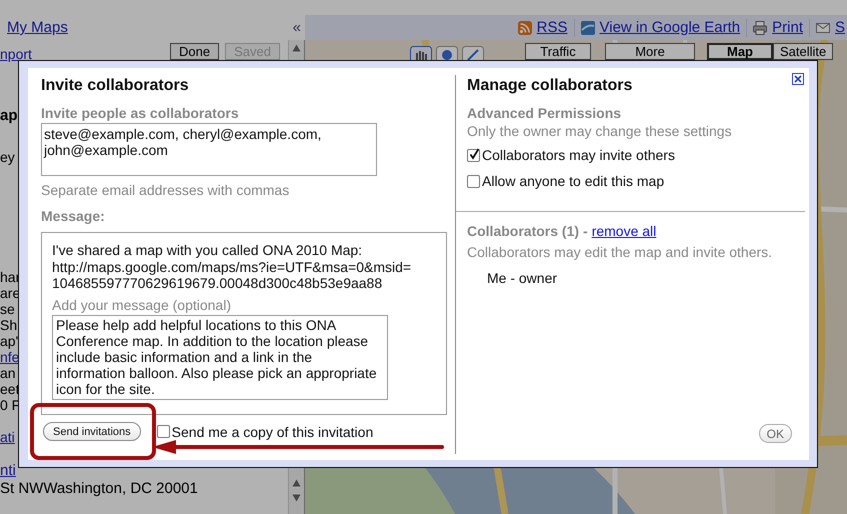 This screenshot has width=847, height=514. Describe the element at coordinates (525, 27) in the screenshot. I see `rss-icon` at that location.